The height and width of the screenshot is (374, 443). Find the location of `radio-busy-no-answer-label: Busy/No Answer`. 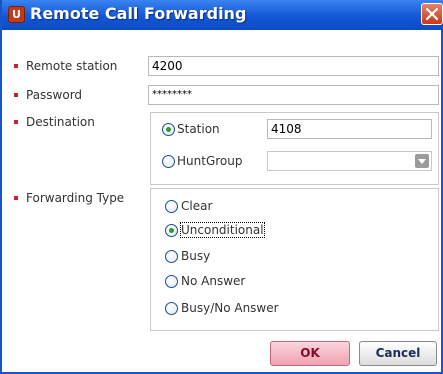

radio-busy-no-answer-label: Busy/No Answer is located at coordinates (230, 308).